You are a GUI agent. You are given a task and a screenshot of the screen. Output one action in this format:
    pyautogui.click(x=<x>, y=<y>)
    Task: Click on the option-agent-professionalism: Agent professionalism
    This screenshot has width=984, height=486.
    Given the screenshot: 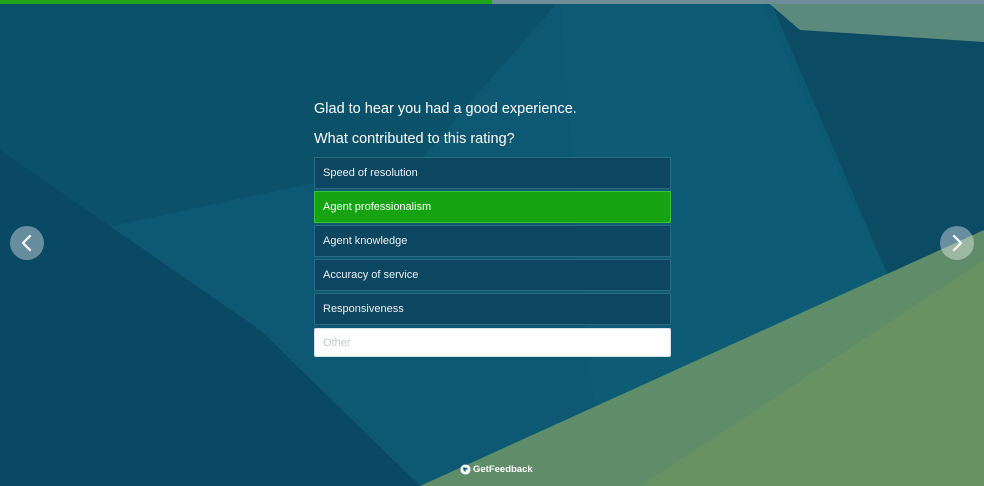 What is the action you would take?
    pyautogui.click(x=492, y=207)
    